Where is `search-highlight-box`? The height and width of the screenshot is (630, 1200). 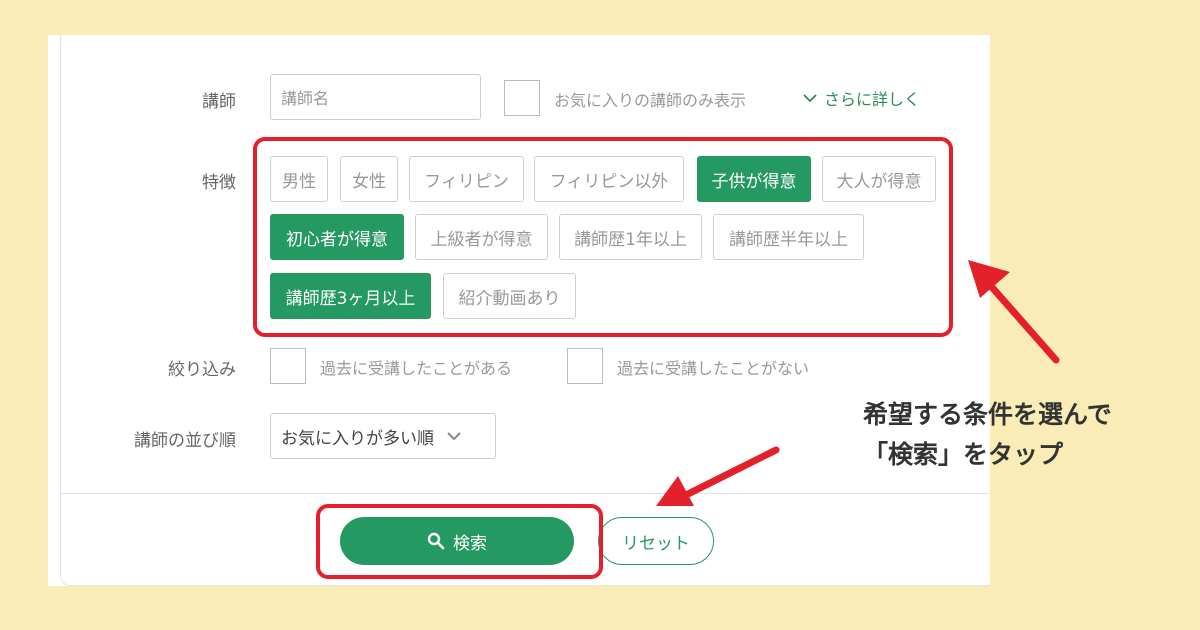 search-highlight-box is located at coordinates (459, 541).